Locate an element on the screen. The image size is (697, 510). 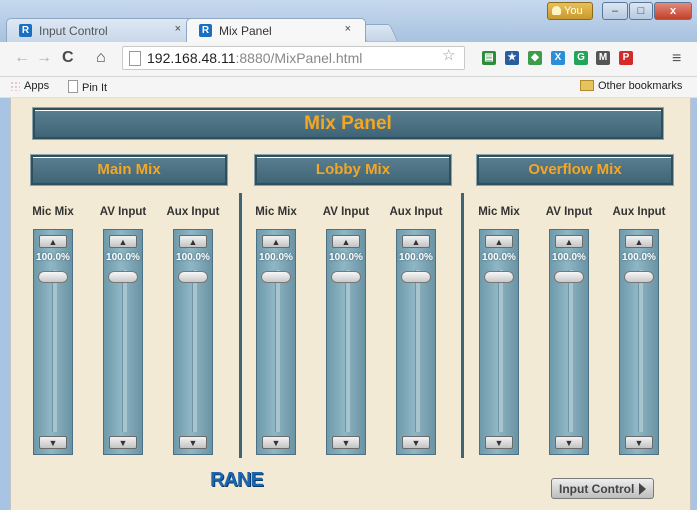
tab-label: Mix Panel is located at coordinates (245, 31).